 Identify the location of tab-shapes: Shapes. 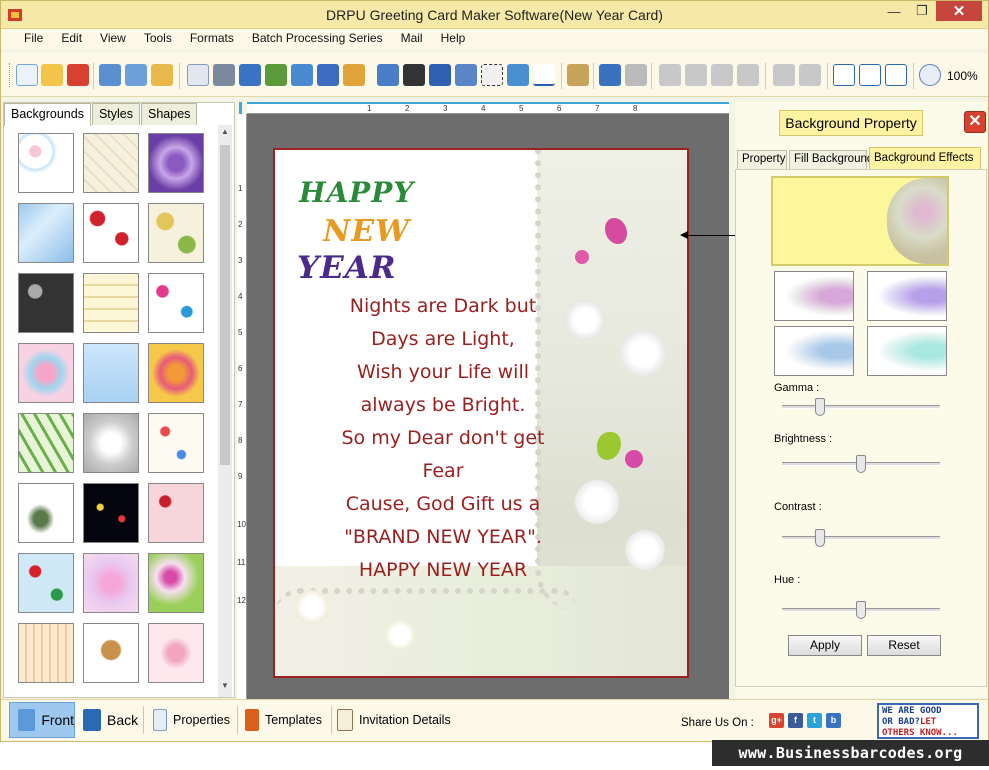
(169, 114).